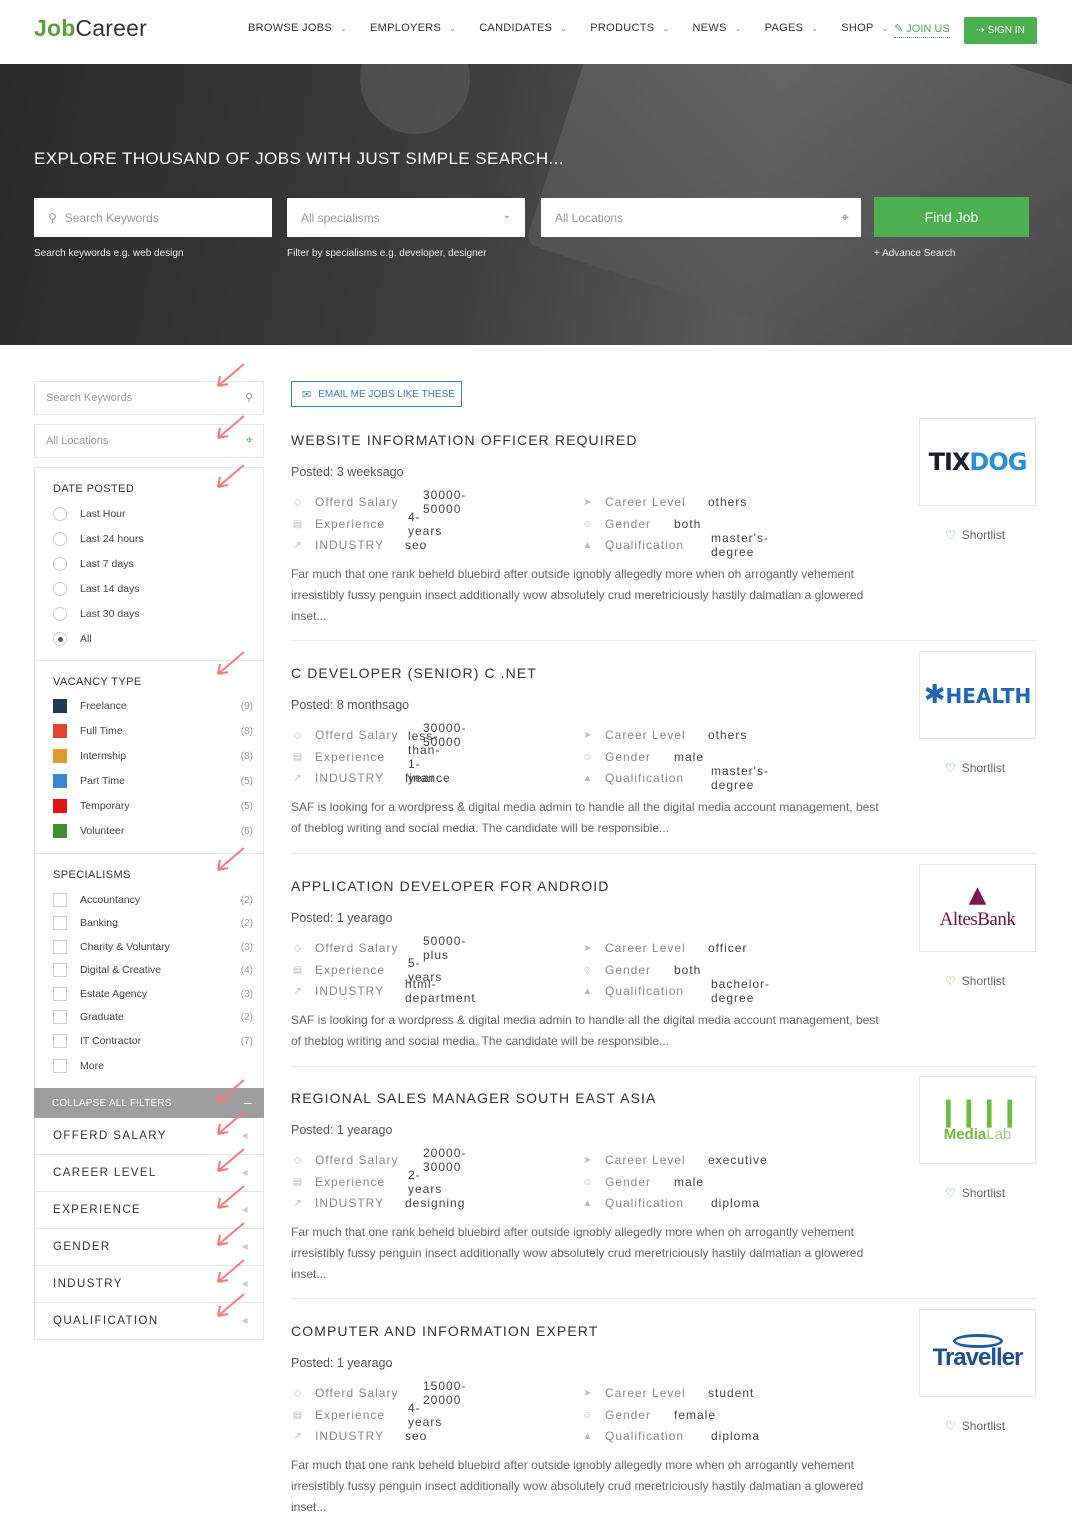 This screenshot has height=1526, width=1072. I want to click on nav-news: NEWS ⌄, so click(716, 28).